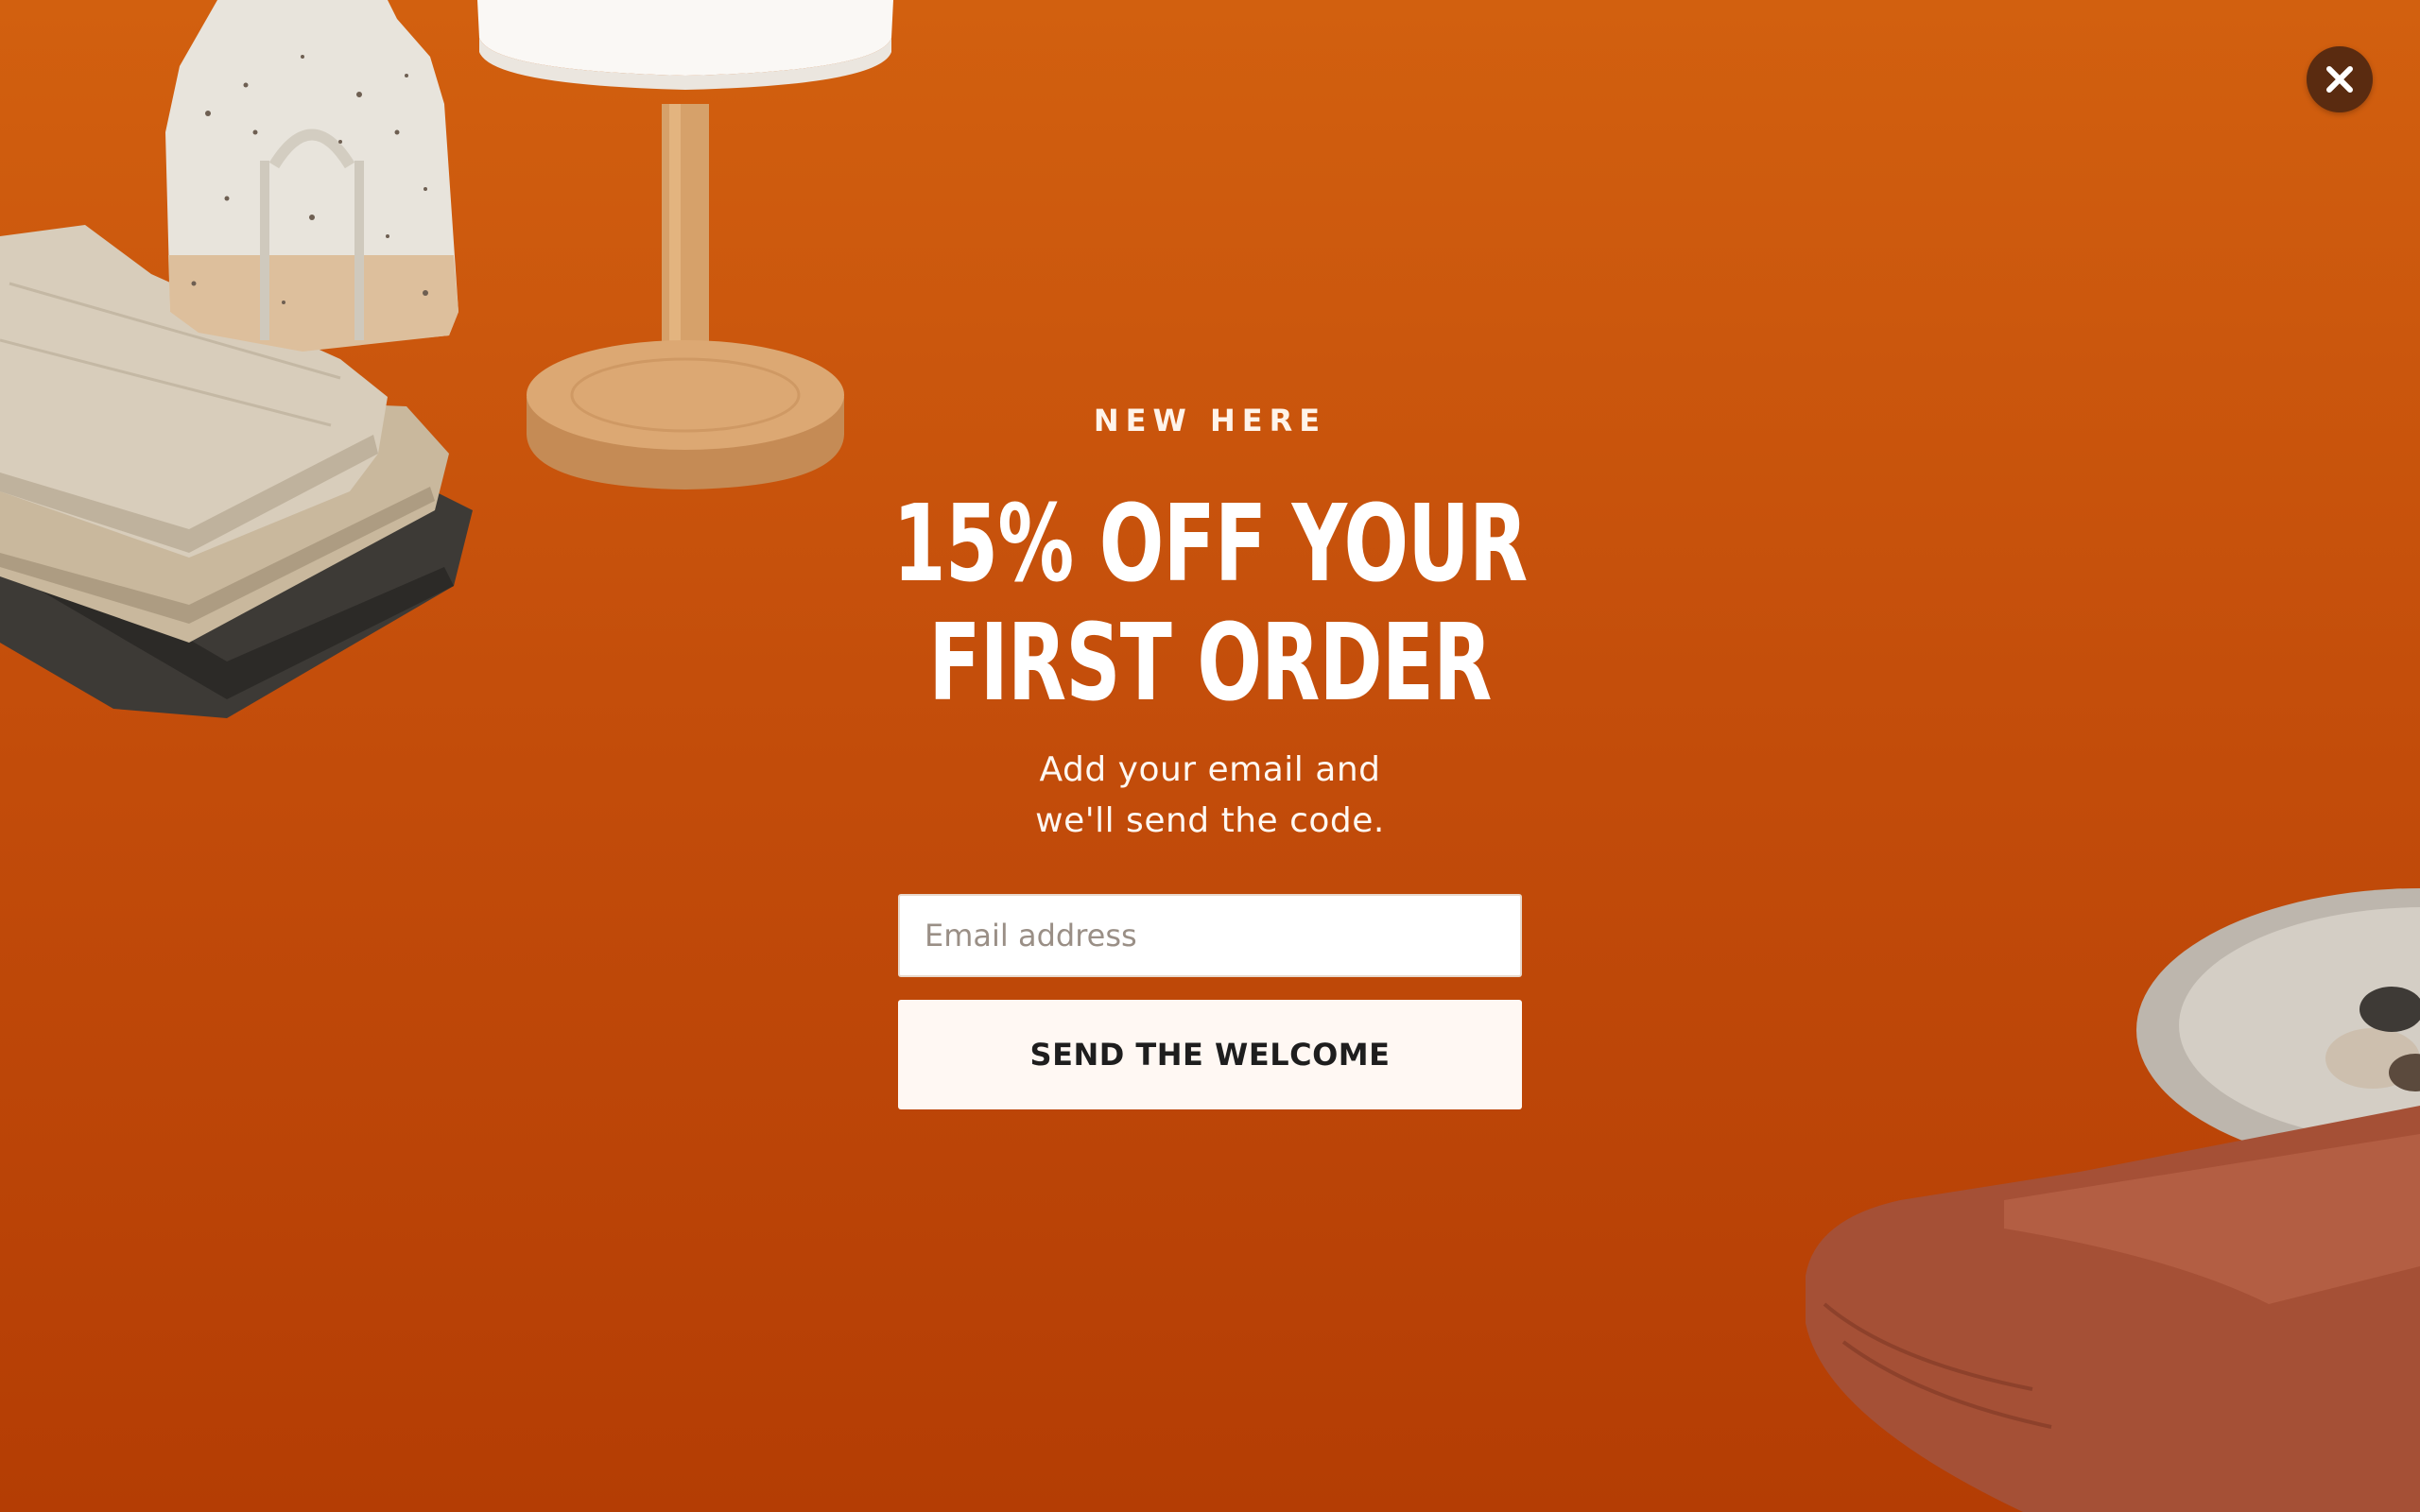 The width and height of the screenshot is (2420, 1512). Describe the element at coordinates (1210, 420) in the screenshot. I see `eyebrow-label: NEW HERE` at that location.